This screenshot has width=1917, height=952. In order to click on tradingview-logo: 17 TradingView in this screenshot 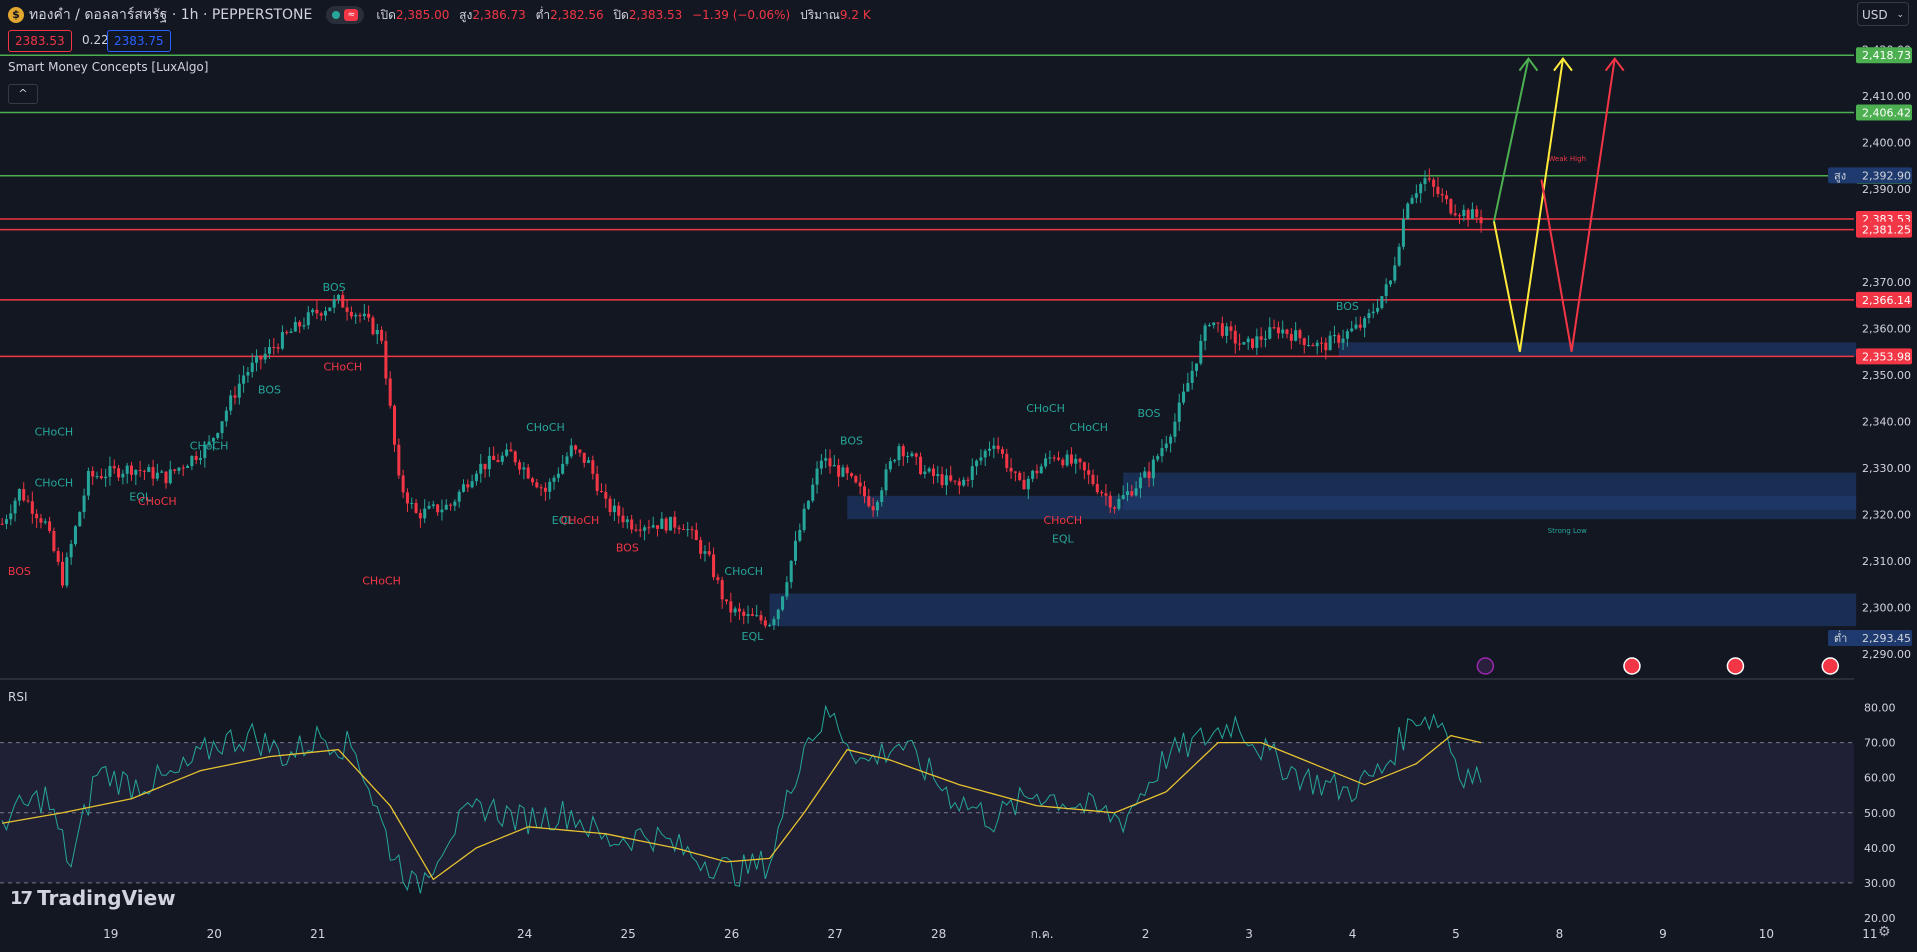, I will do `click(93, 898)`.